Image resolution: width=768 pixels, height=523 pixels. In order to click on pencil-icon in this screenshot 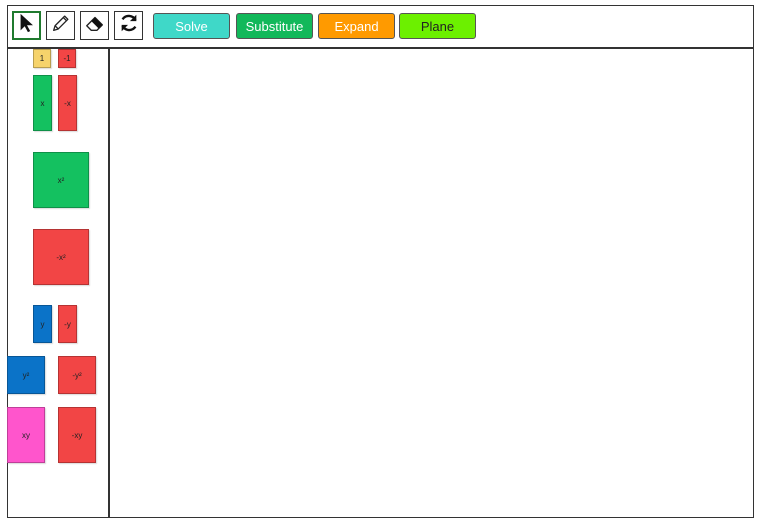, I will do `click(61, 25)`.